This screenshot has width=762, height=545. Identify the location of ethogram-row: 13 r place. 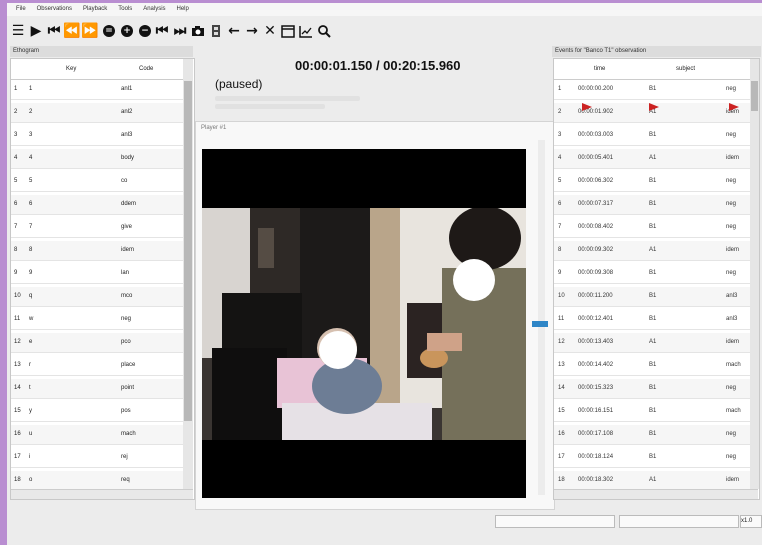
(97, 366).